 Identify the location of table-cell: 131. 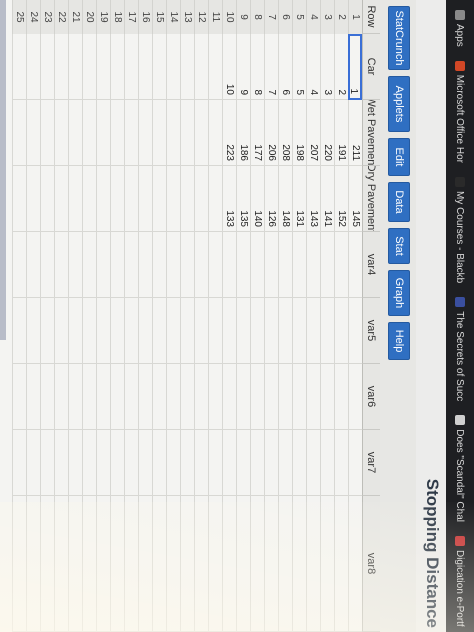
(299, 199).